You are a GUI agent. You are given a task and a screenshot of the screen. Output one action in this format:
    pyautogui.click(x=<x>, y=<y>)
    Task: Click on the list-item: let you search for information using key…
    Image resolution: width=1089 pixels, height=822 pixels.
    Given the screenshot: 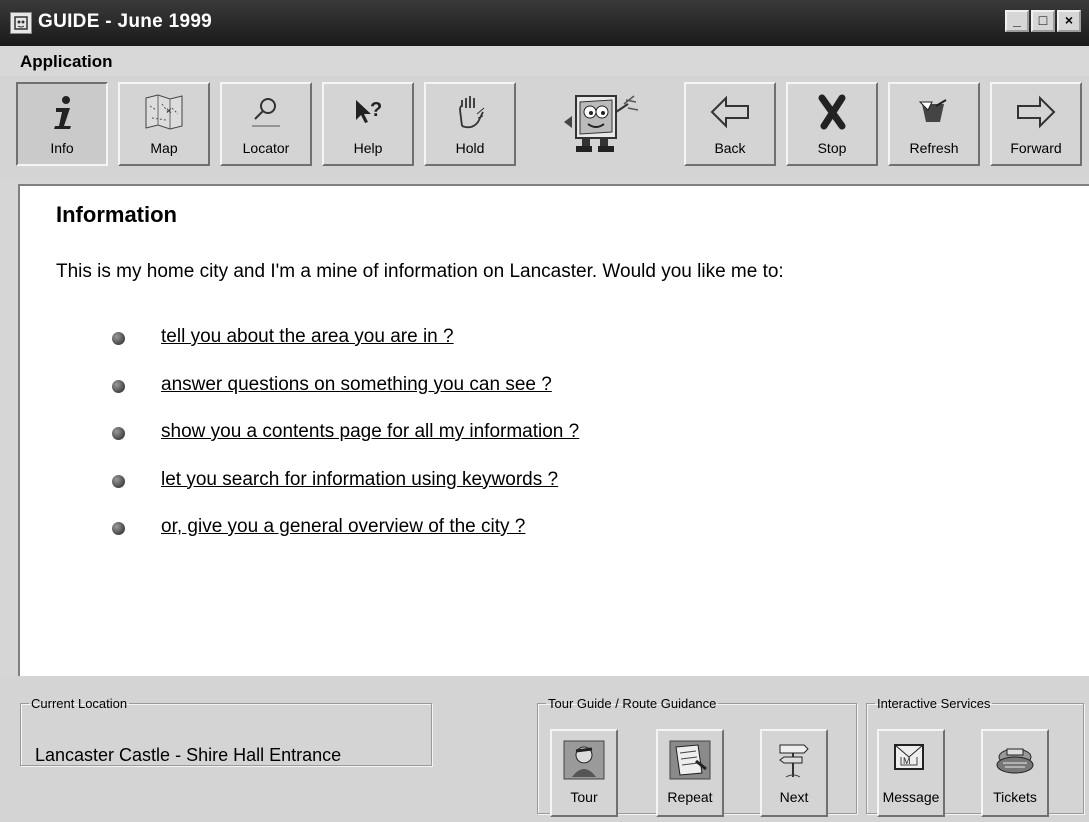 What is the action you would take?
    pyautogui.click(x=345, y=493)
    